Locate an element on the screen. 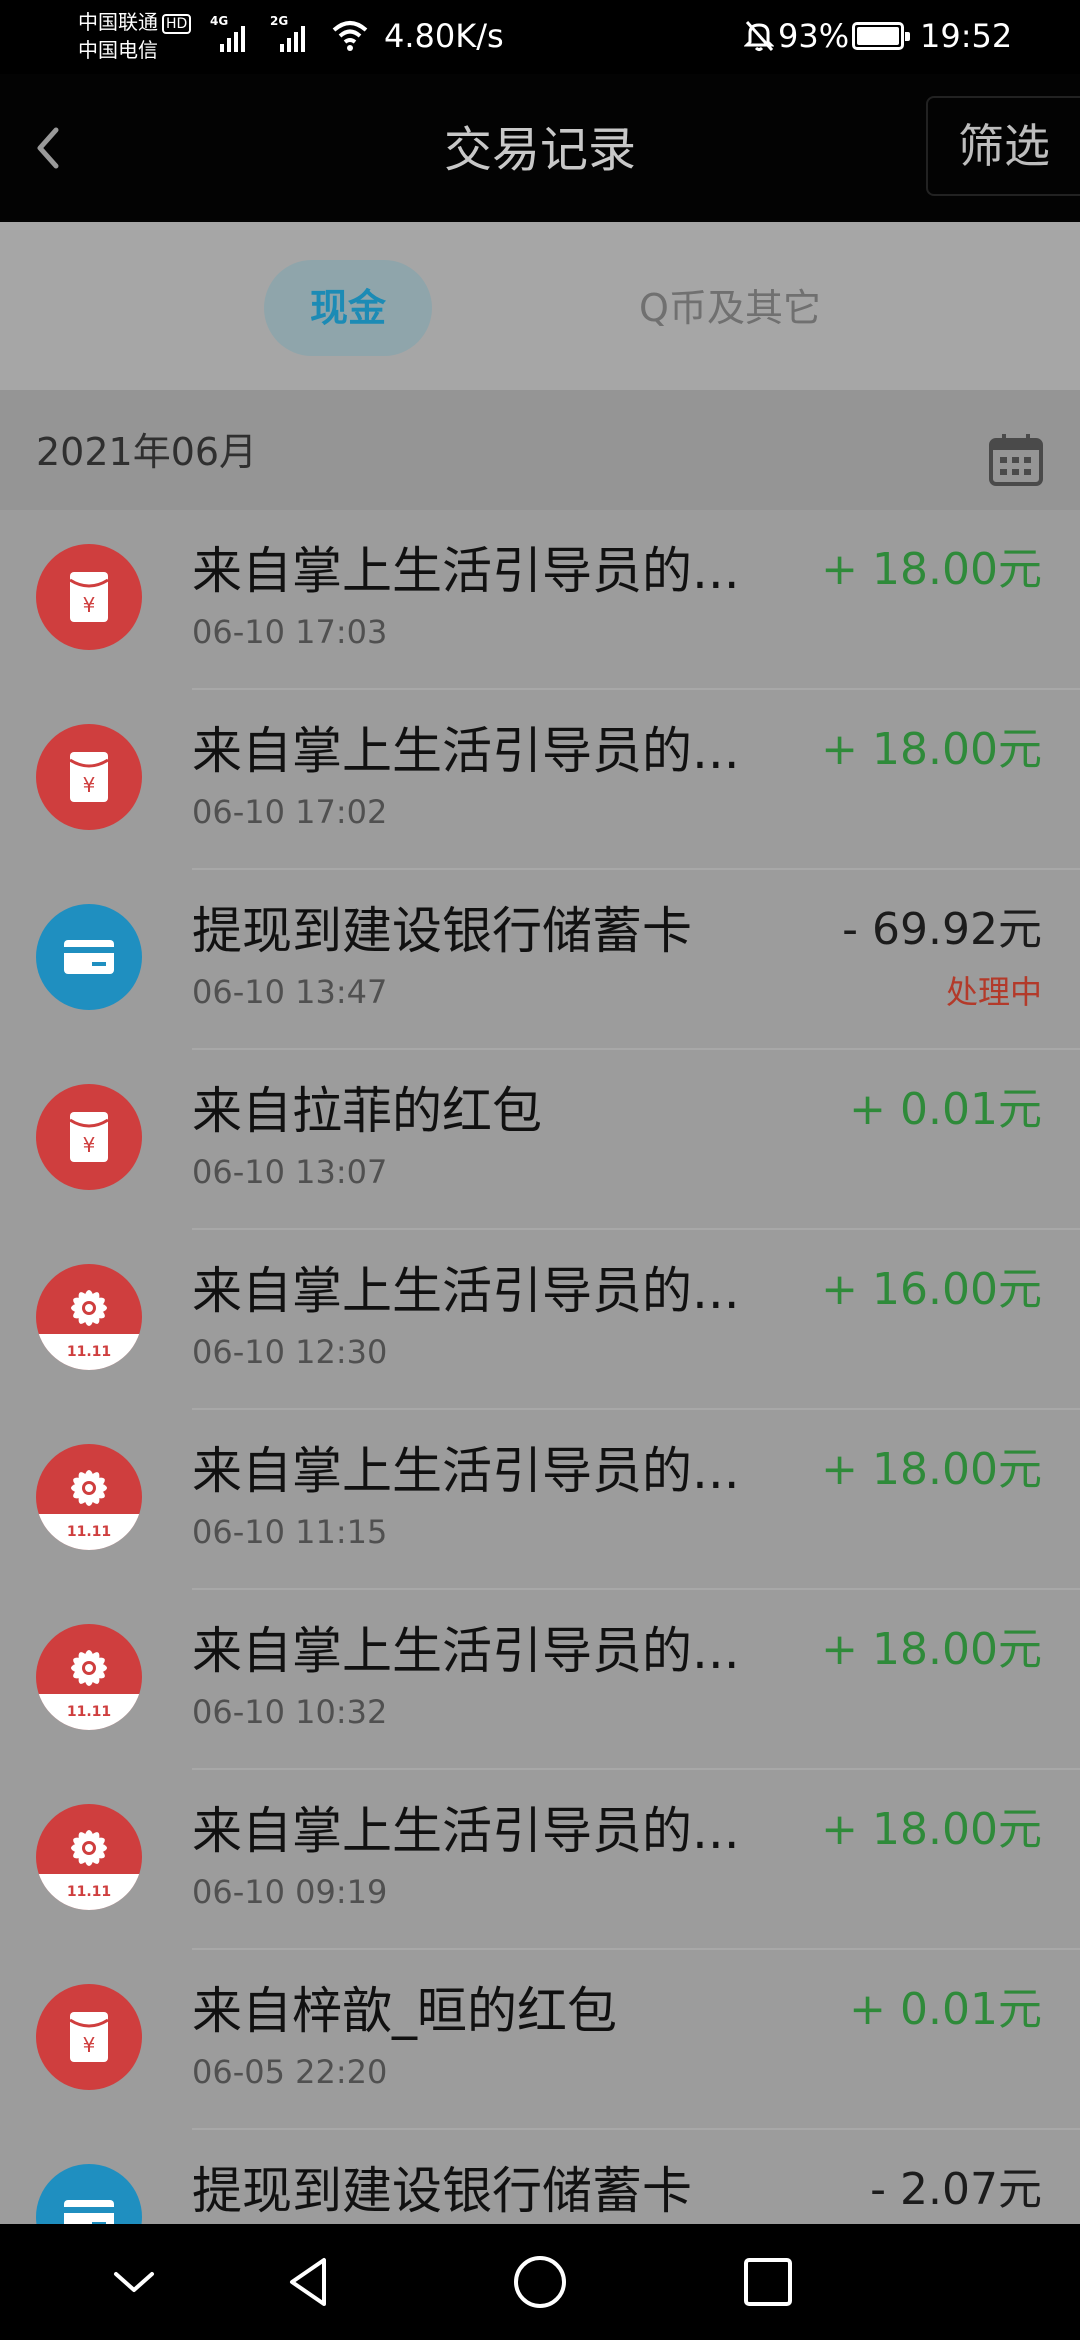  transaction-time: 06-10 11:15 is located at coordinates (290, 1532).